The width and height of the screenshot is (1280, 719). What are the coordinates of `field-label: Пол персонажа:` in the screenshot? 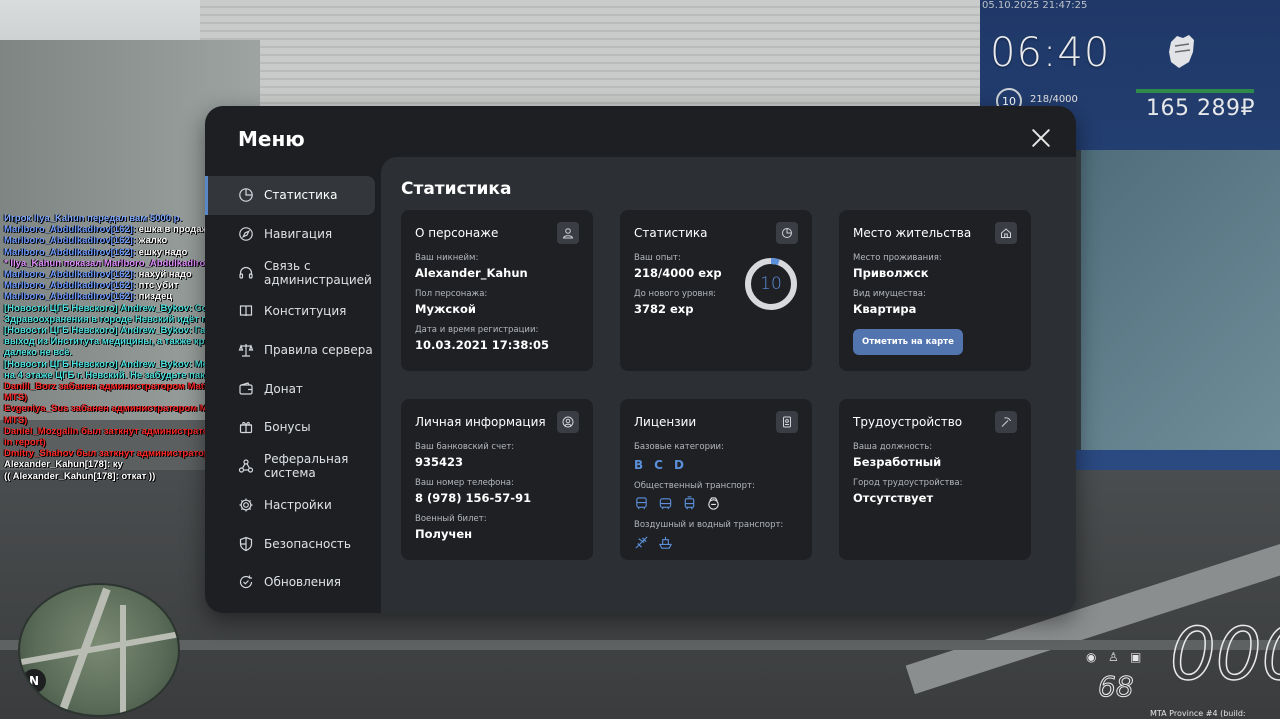 It's located at (451, 294).